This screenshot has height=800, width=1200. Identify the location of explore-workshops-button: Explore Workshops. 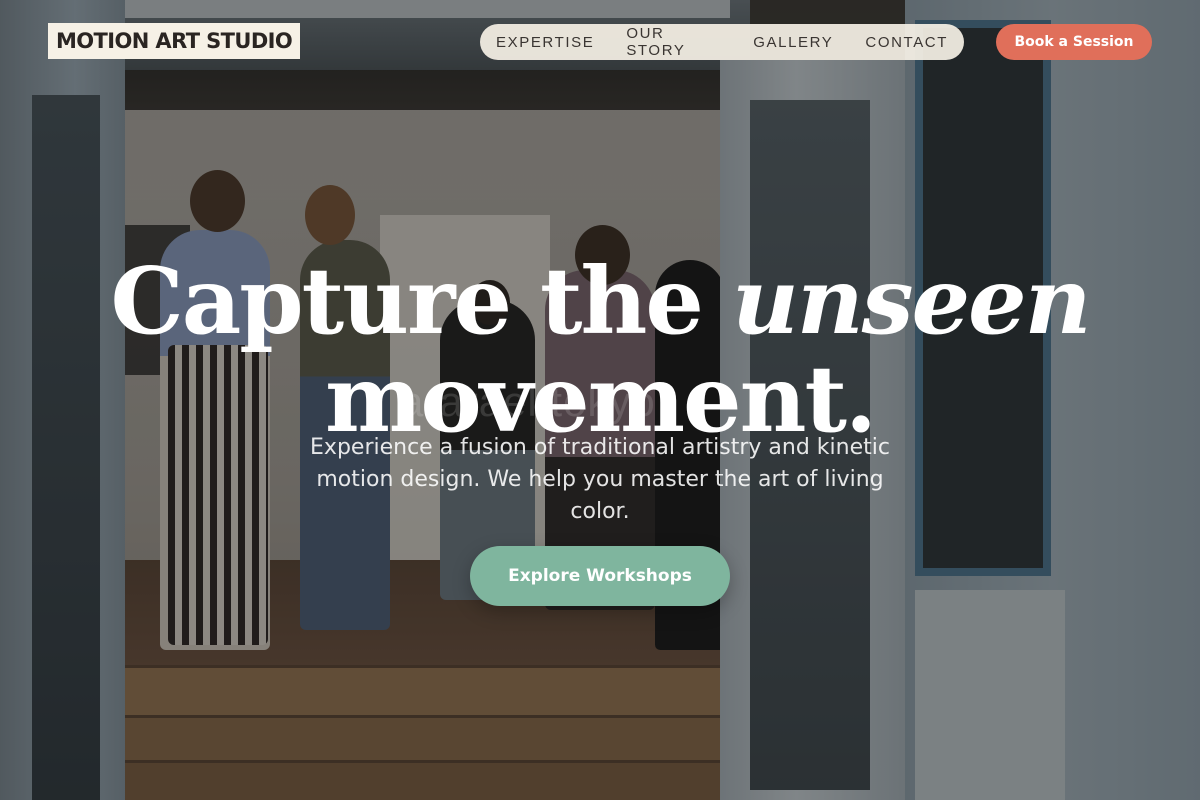
(600, 576).